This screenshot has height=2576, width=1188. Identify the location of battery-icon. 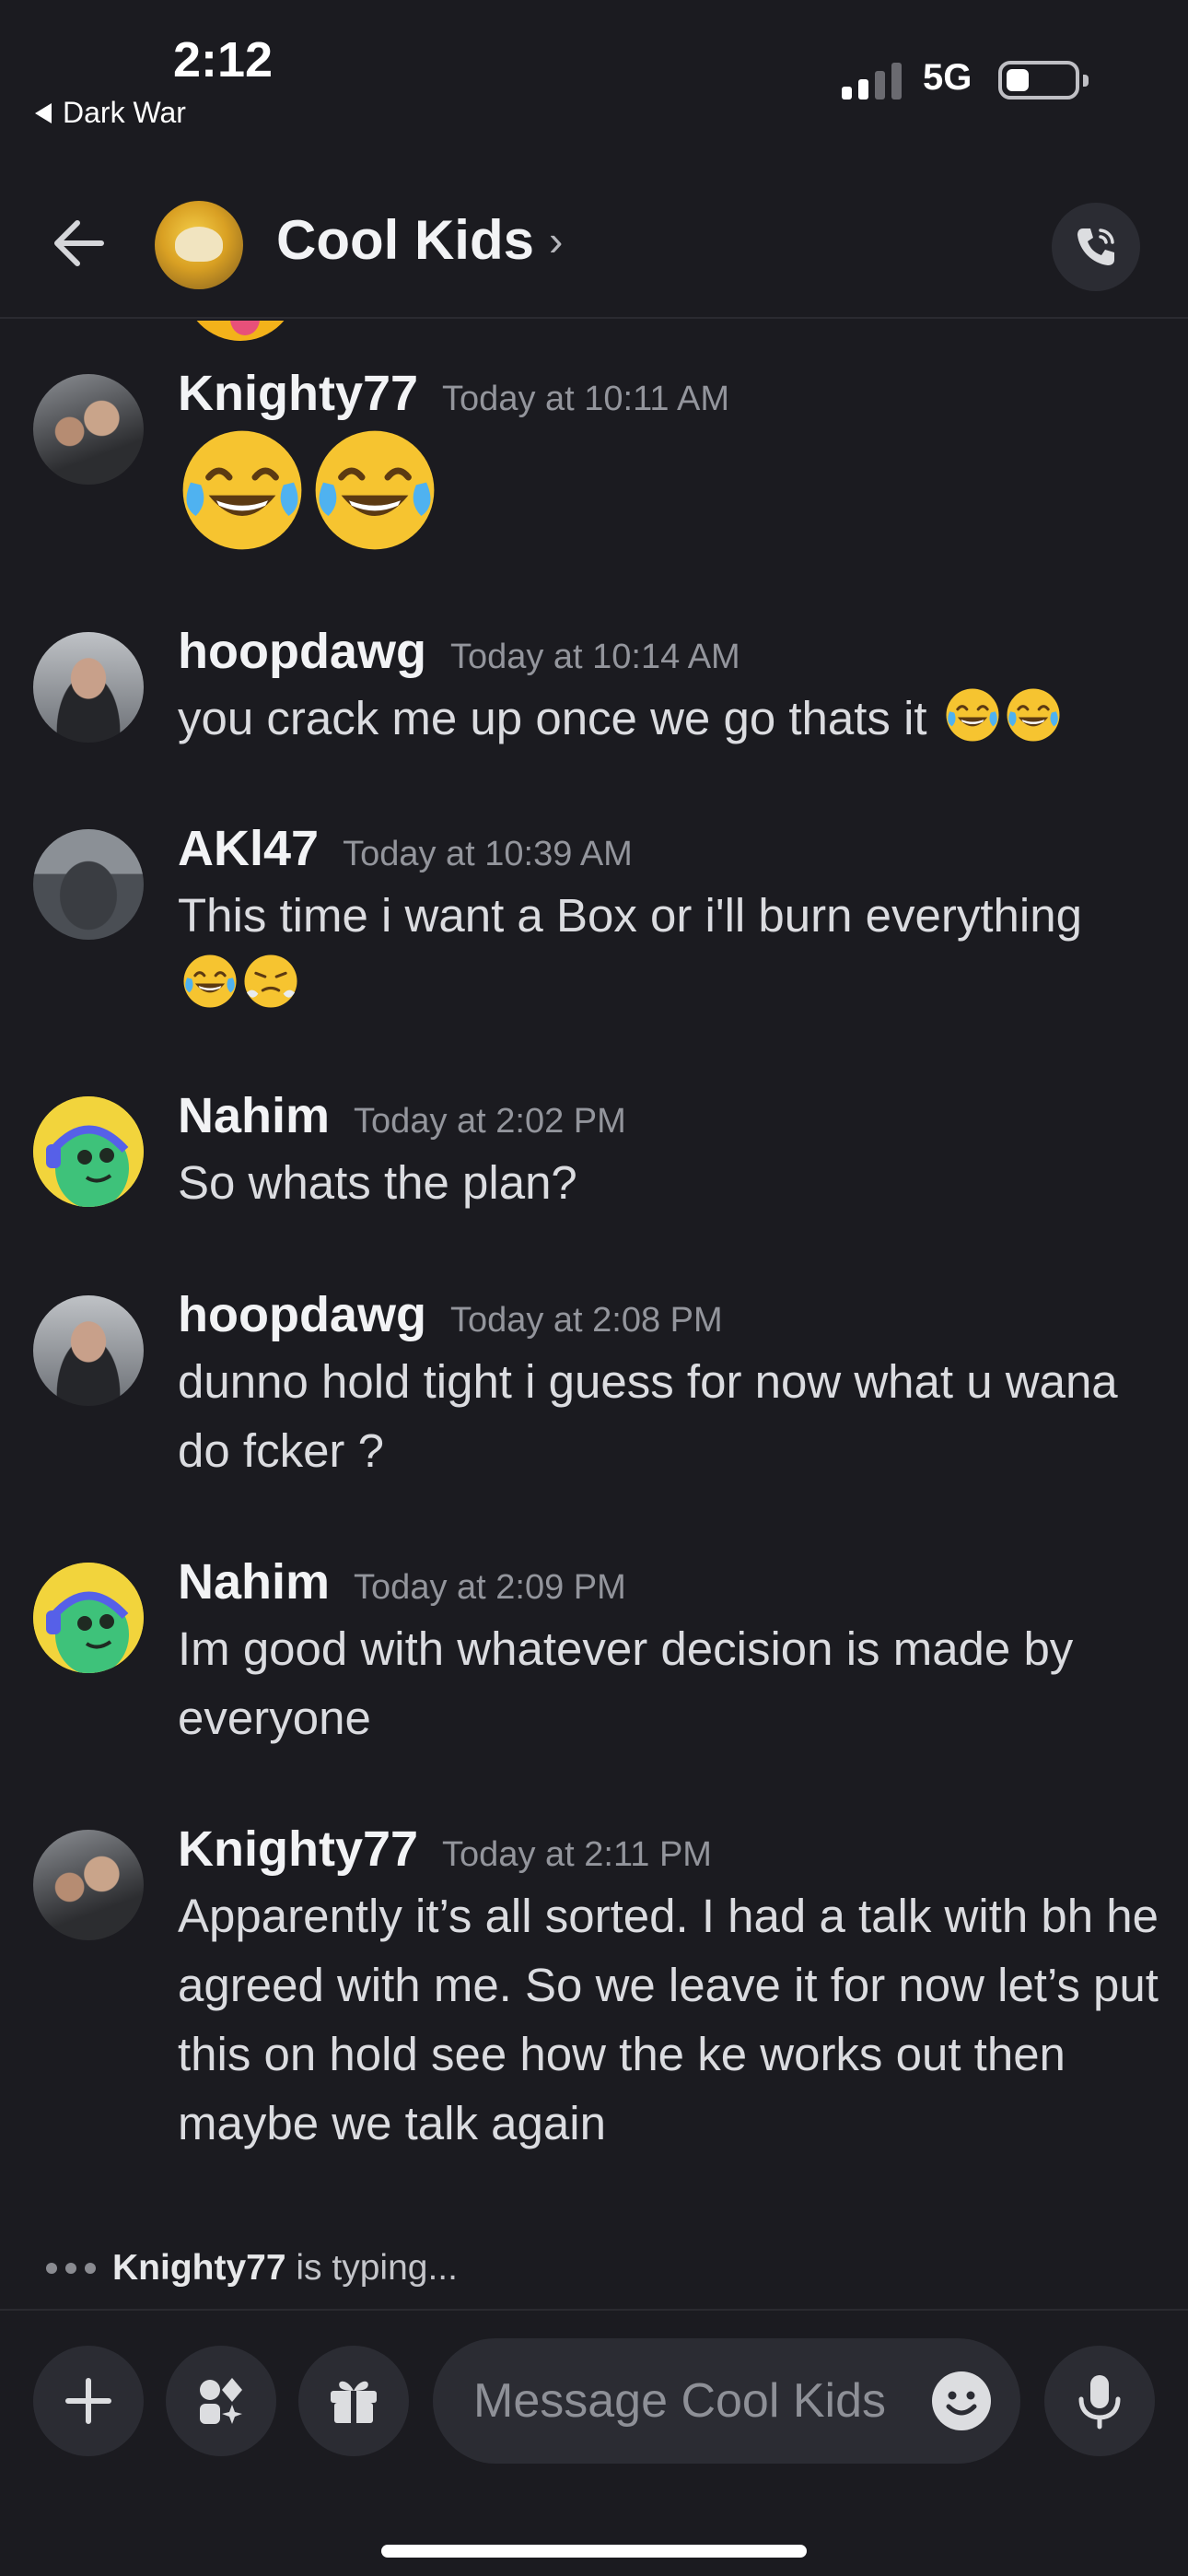
(1043, 80).